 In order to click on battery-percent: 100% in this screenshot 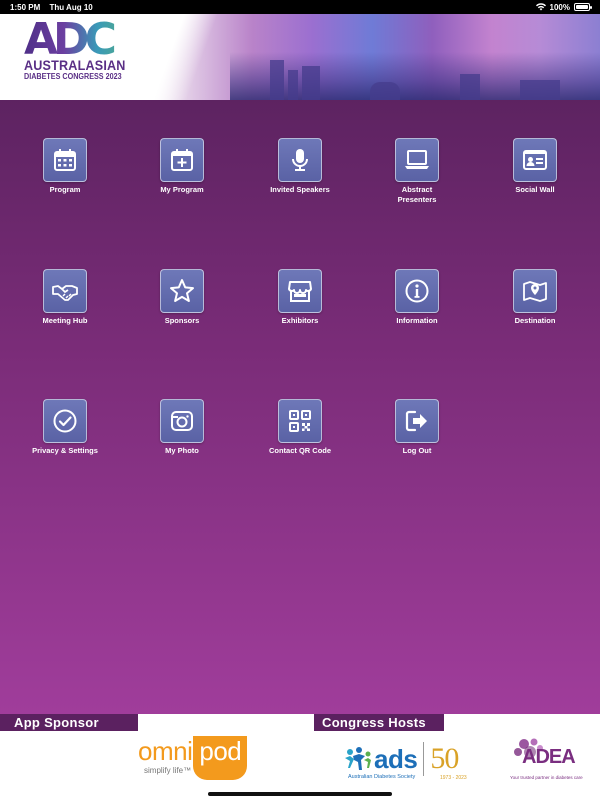, I will do `click(559, 7)`.